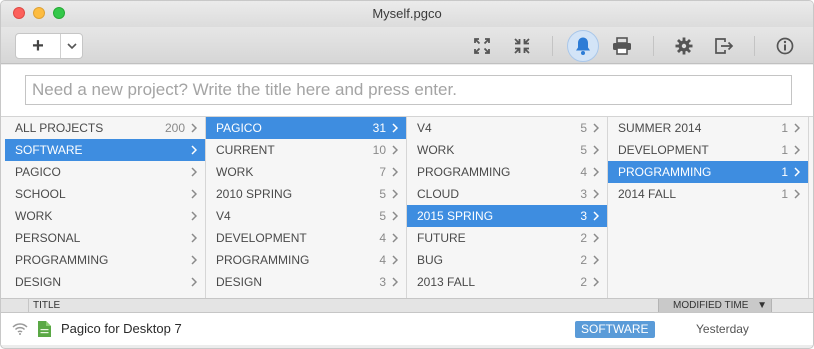  What do you see at coordinates (762, 305) in the screenshot?
I see `sort-descending-icon: ▼` at bounding box center [762, 305].